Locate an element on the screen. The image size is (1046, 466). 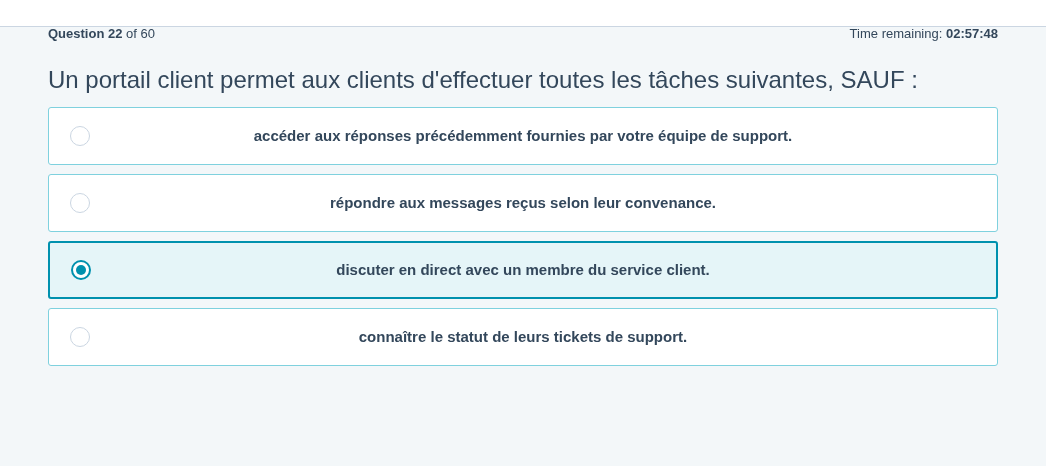
answer-option: discuter en direct avec un membre du service client. is located at coordinates (523, 270).